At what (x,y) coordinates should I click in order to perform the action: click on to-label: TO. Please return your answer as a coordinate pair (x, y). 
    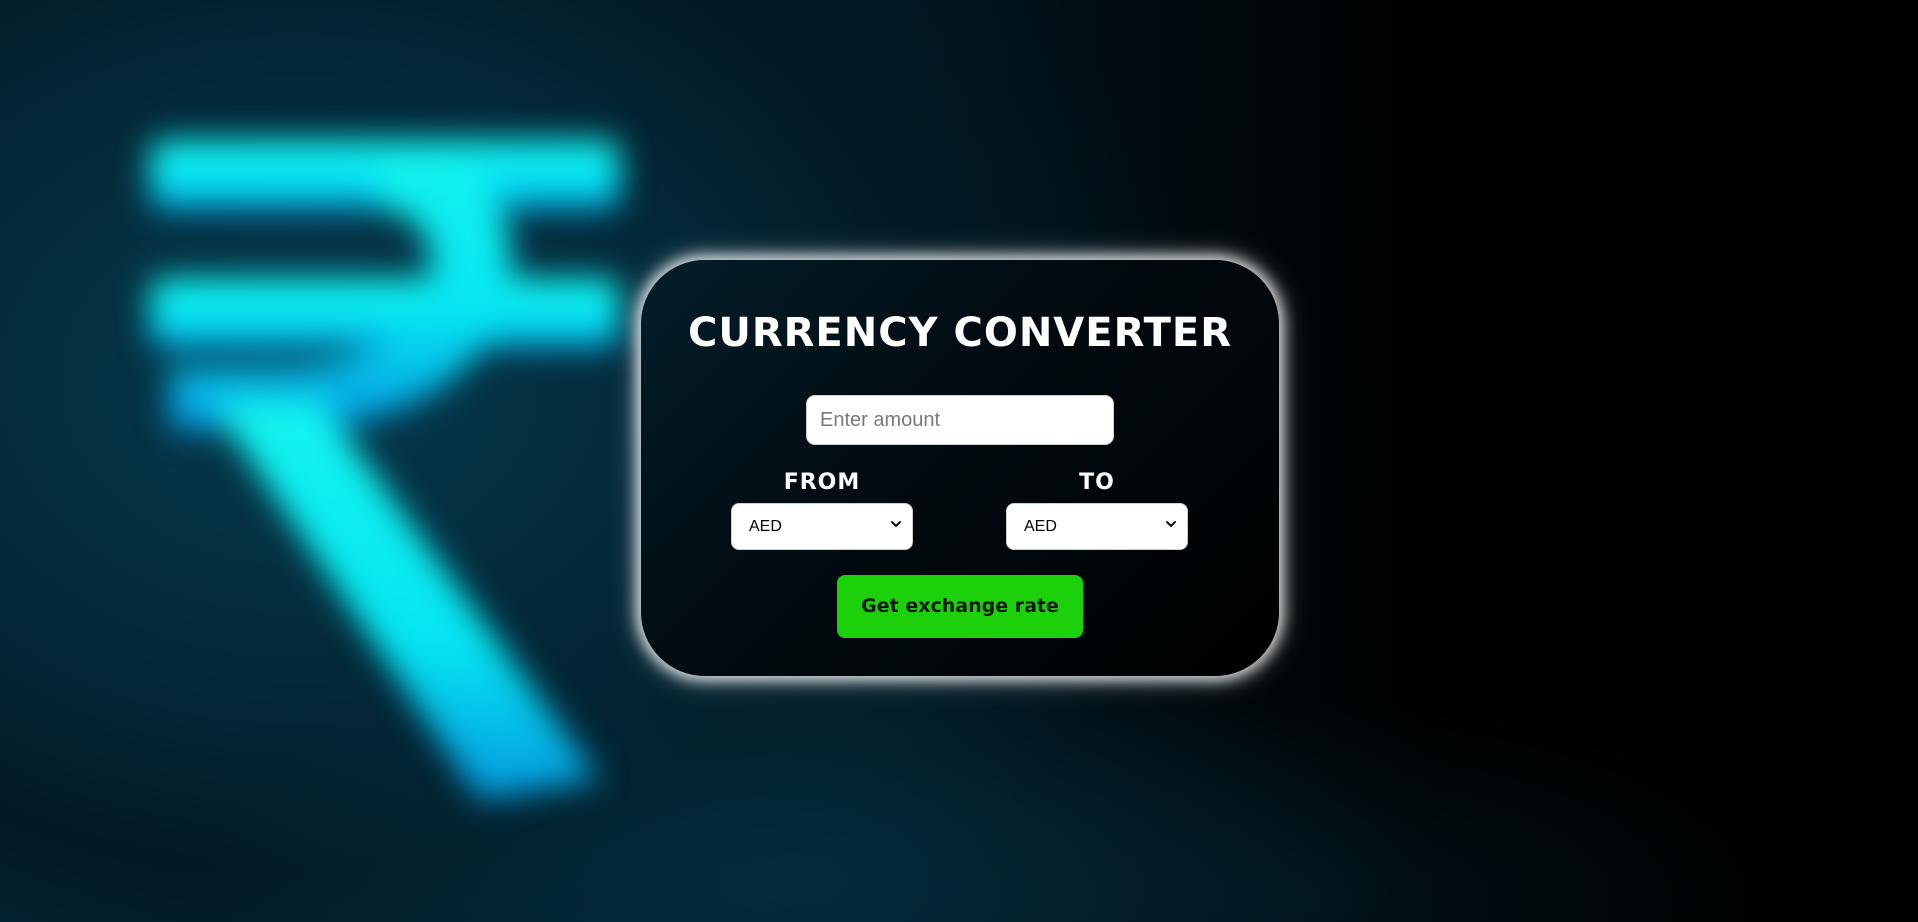
    Looking at the image, I should click on (1097, 482).